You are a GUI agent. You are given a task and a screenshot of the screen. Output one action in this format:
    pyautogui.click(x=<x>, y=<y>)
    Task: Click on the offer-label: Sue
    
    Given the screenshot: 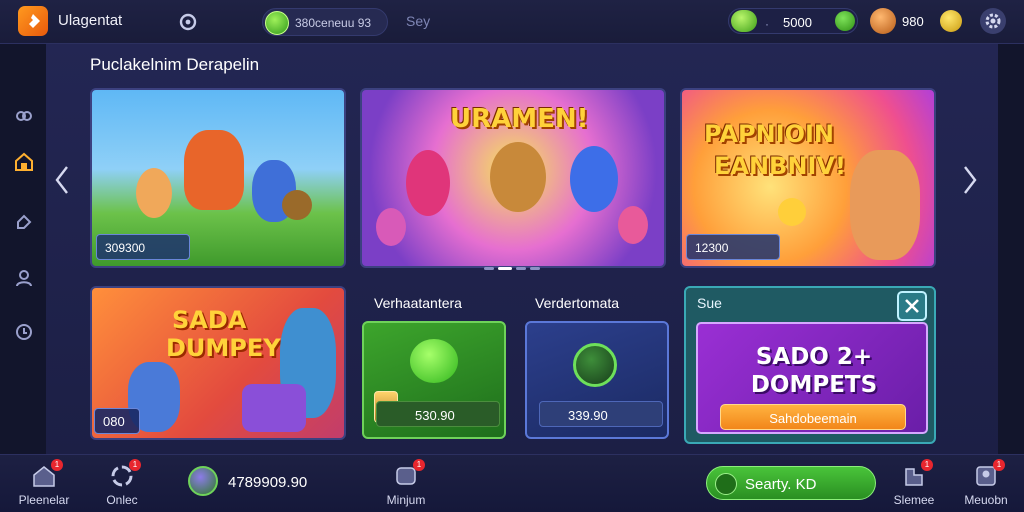 What is the action you would take?
    pyautogui.click(x=709, y=303)
    